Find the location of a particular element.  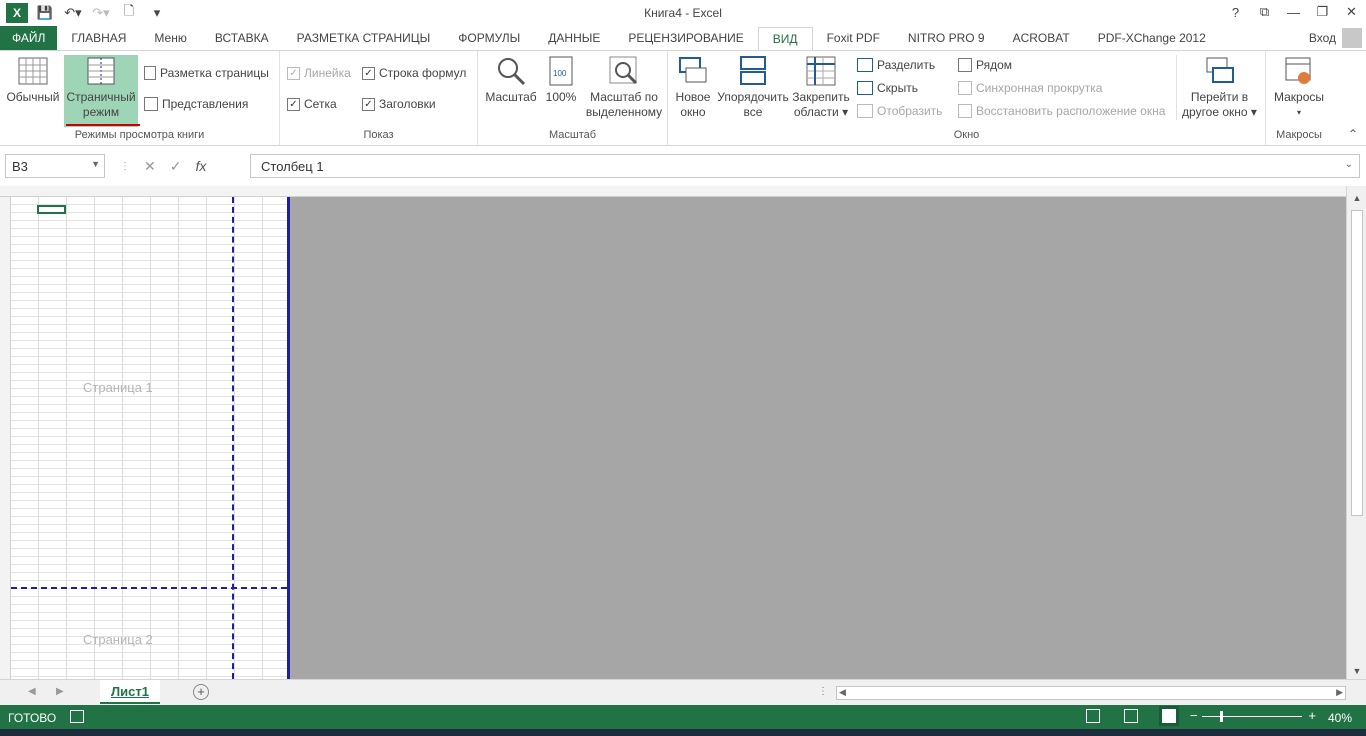

split-label: Разделить is located at coordinates (906, 65).